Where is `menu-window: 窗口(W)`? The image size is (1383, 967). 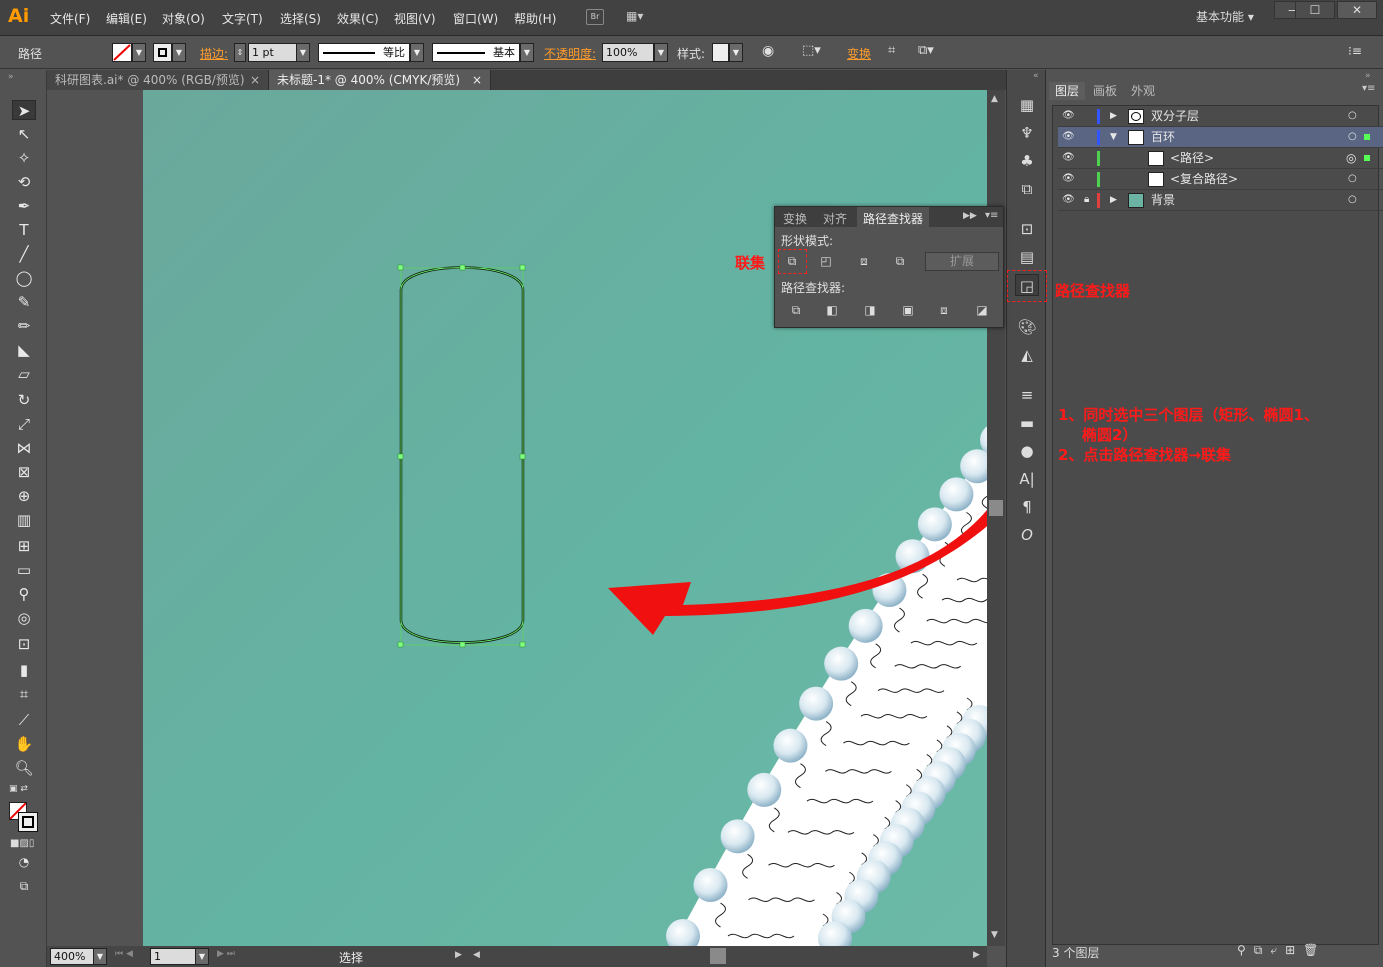
menu-window: 窗口(W) is located at coordinates (475, 18).